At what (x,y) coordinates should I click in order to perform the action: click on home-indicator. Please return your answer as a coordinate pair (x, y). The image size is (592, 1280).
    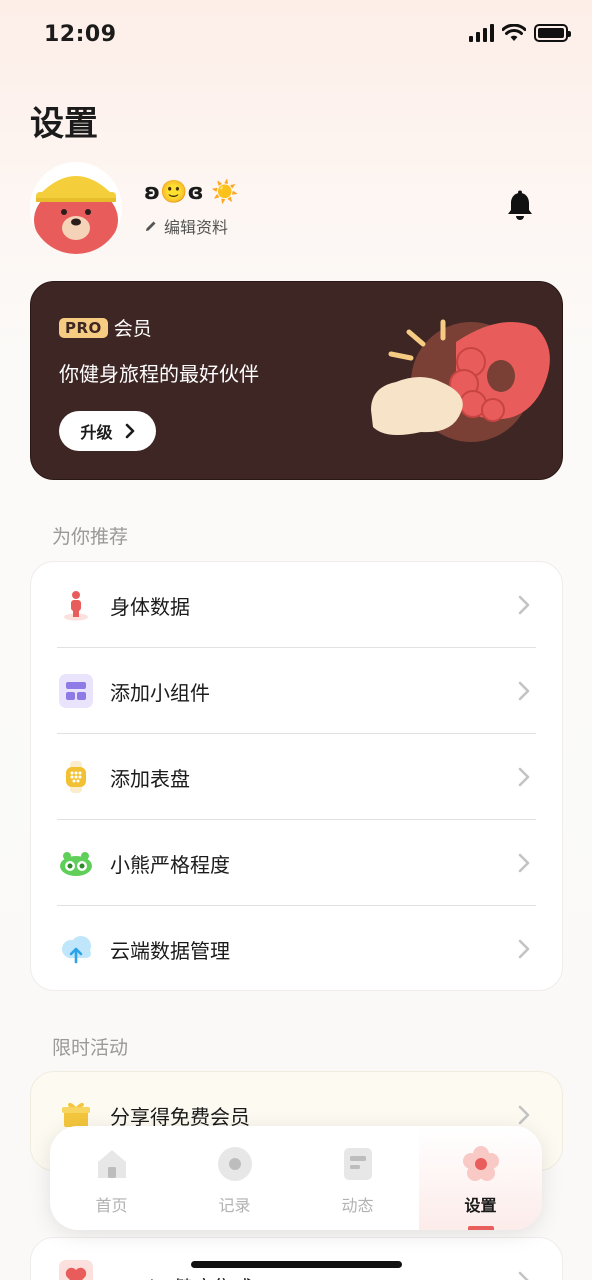
    Looking at the image, I should click on (296, 1264).